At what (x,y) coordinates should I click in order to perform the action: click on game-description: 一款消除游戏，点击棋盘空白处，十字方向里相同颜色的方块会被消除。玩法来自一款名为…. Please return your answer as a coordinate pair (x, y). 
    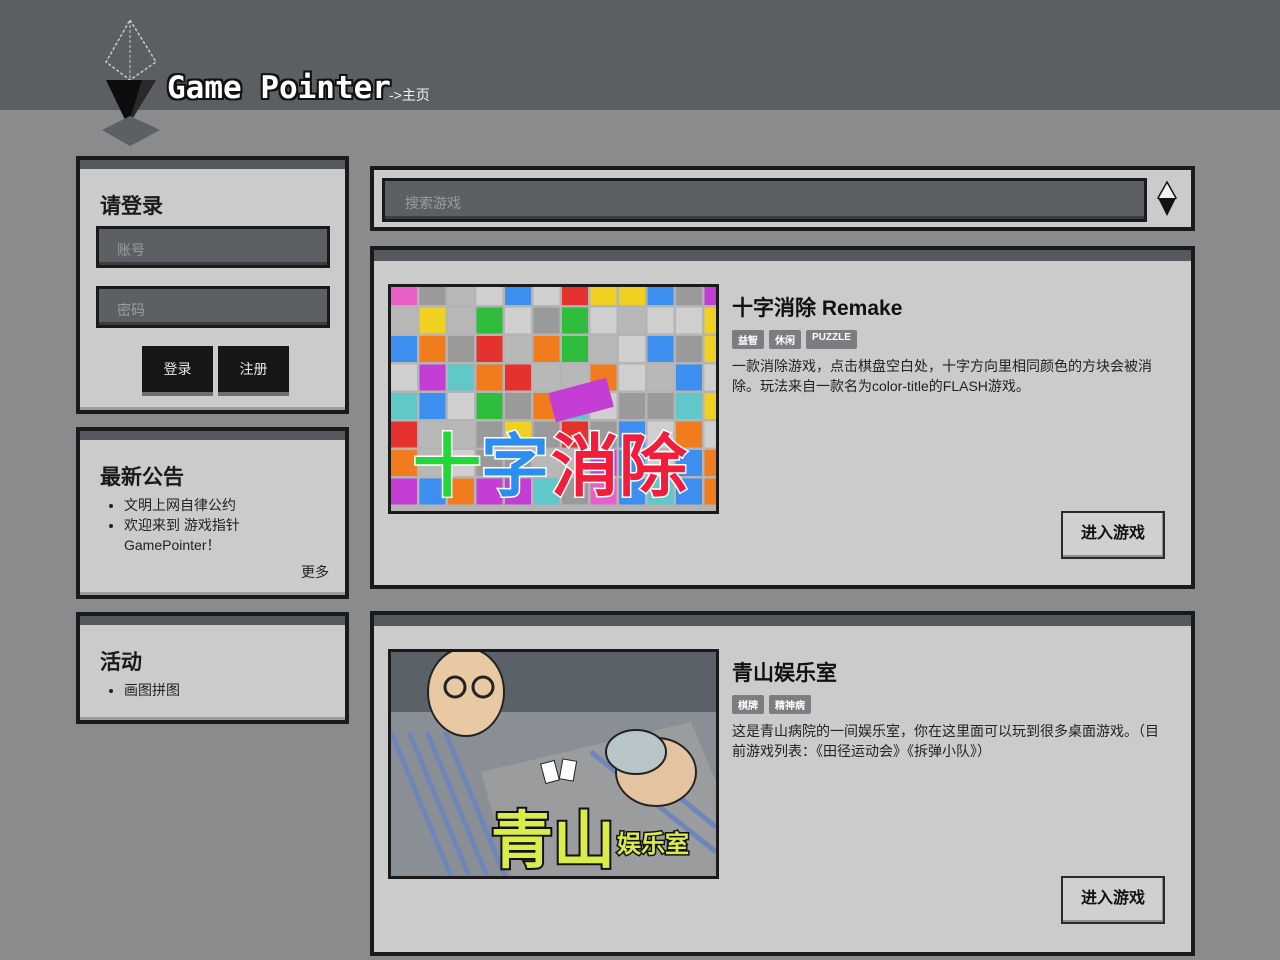
    Looking at the image, I should click on (942, 376).